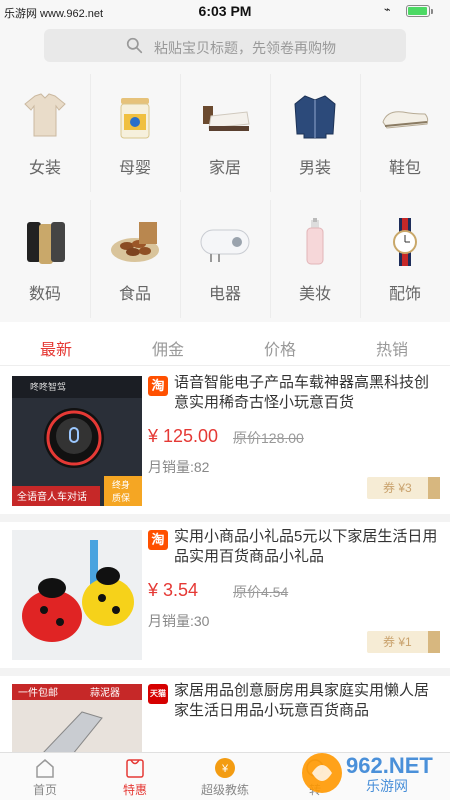 The height and width of the screenshot is (800, 450). I want to click on product-image: 一件包邮 蒜泥器, so click(77, 718).